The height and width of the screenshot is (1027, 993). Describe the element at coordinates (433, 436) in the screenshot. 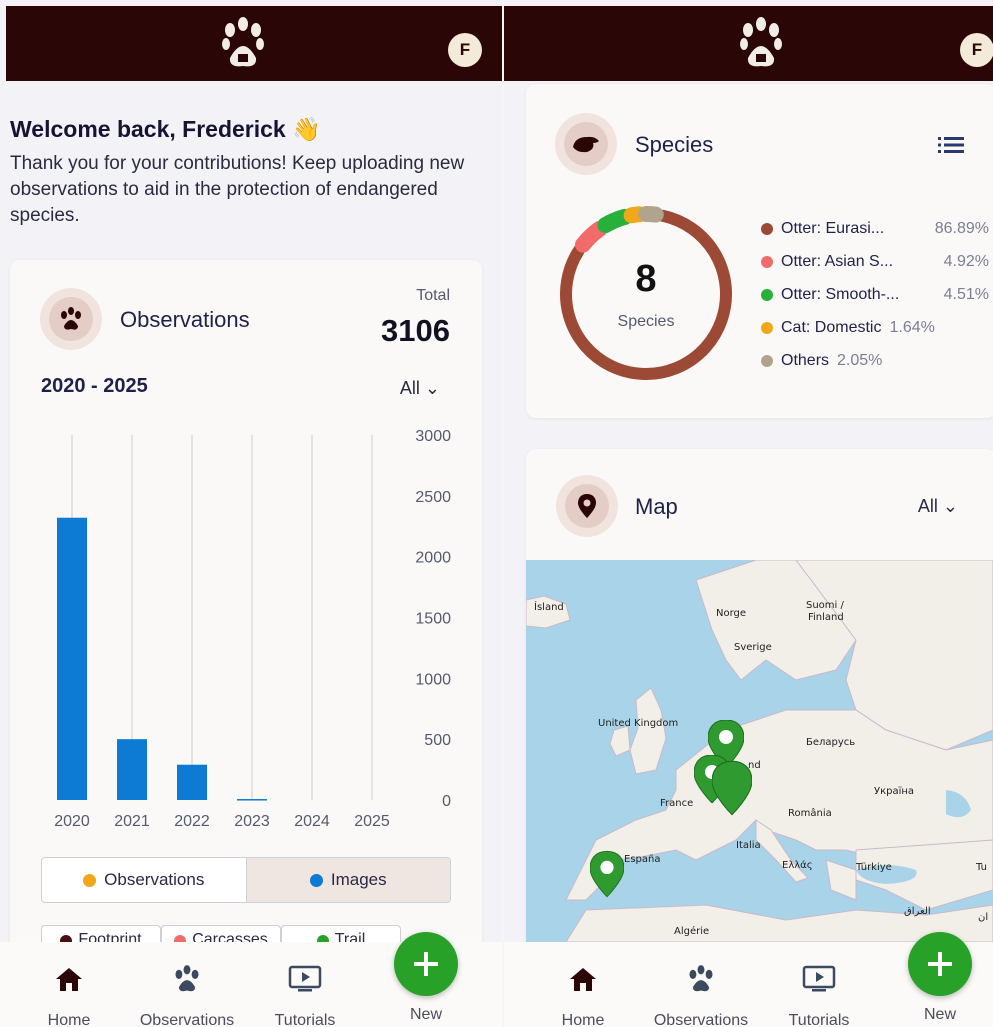

I see `y-tick-label: 3000` at that location.